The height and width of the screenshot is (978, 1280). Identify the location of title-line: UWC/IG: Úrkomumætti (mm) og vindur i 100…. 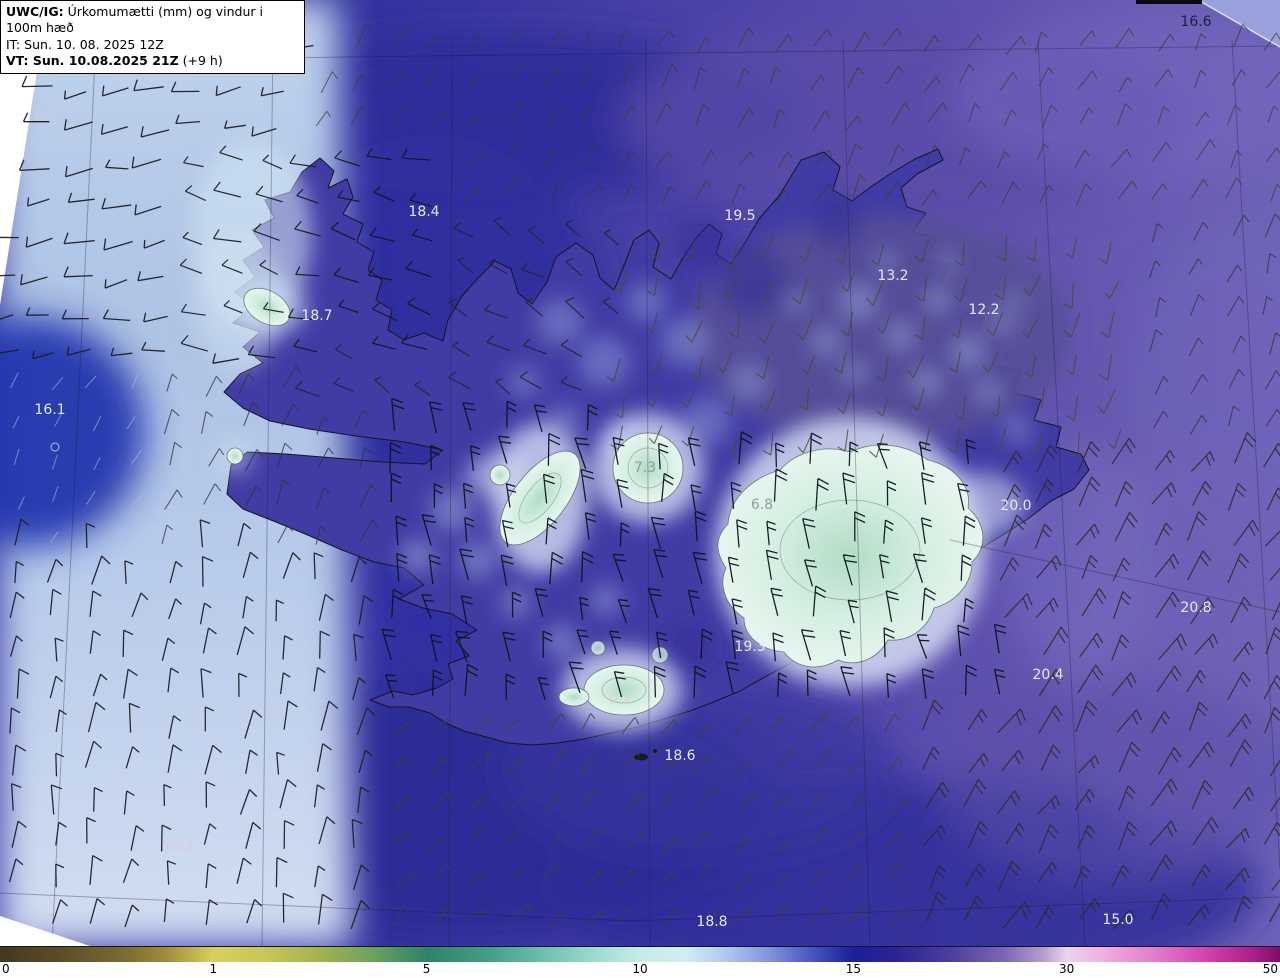
(151, 20).